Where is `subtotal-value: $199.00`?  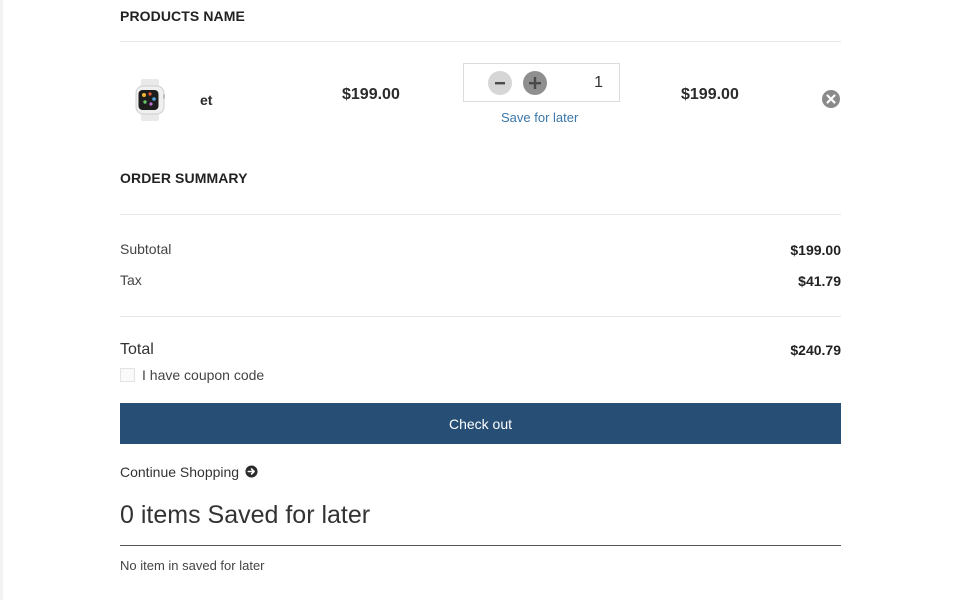
subtotal-value: $199.00 is located at coordinates (815, 250).